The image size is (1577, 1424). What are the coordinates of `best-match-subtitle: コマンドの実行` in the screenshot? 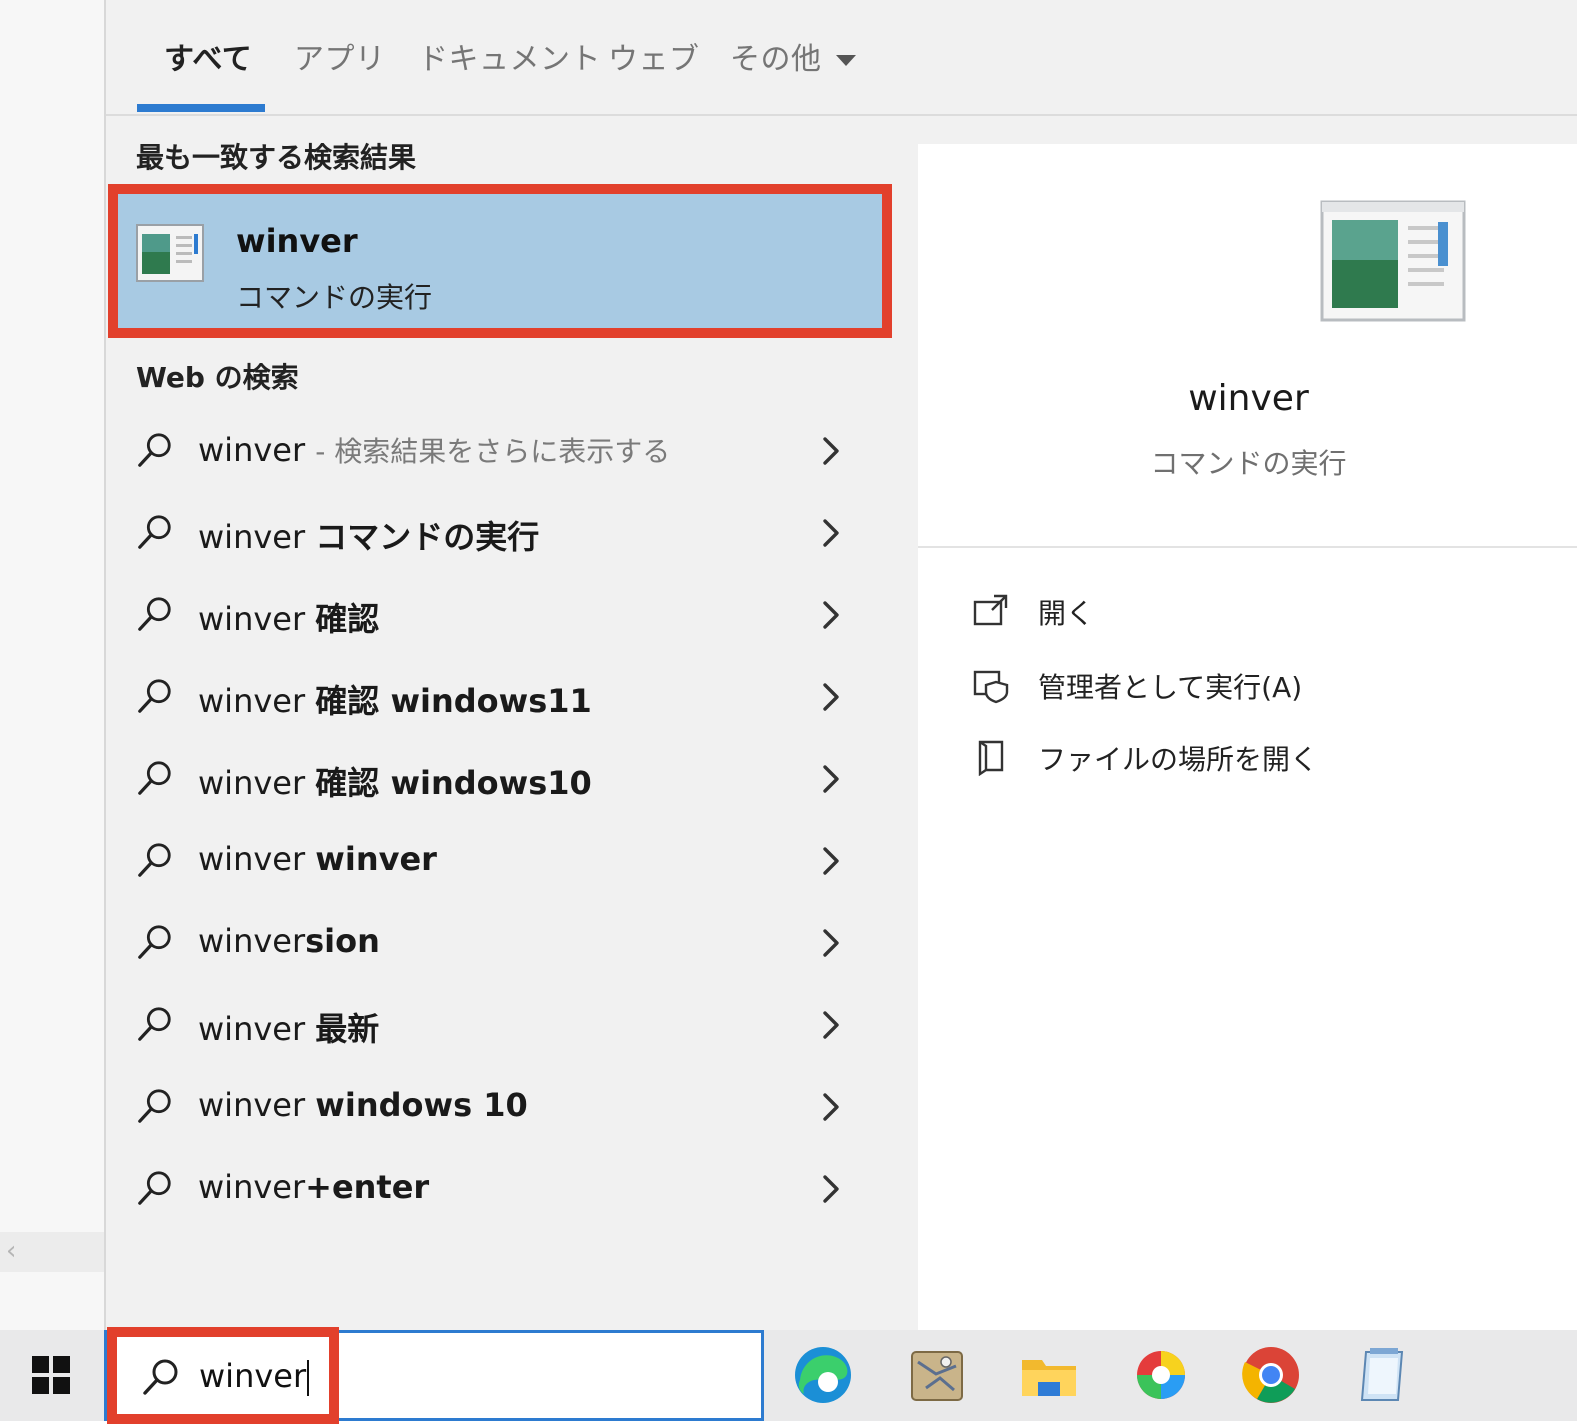 It's located at (334, 297).